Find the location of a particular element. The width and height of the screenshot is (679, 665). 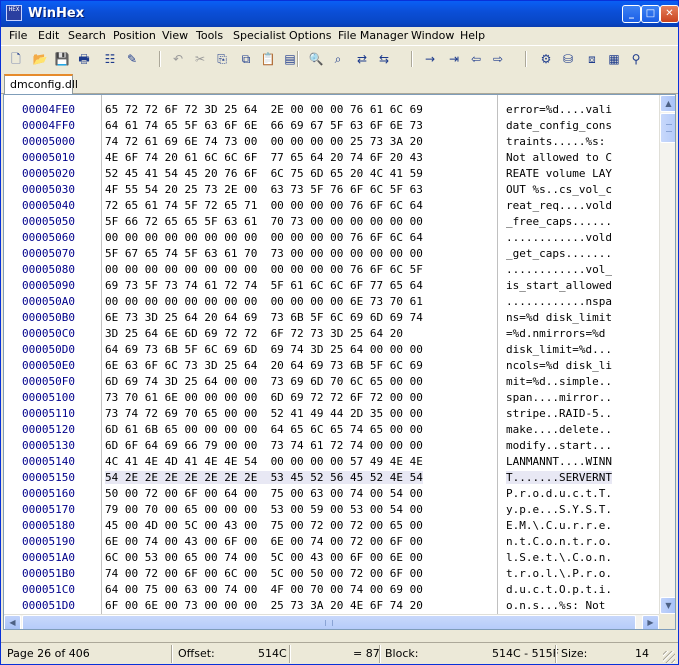

menu-options: Options is located at coordinates (310, 35).